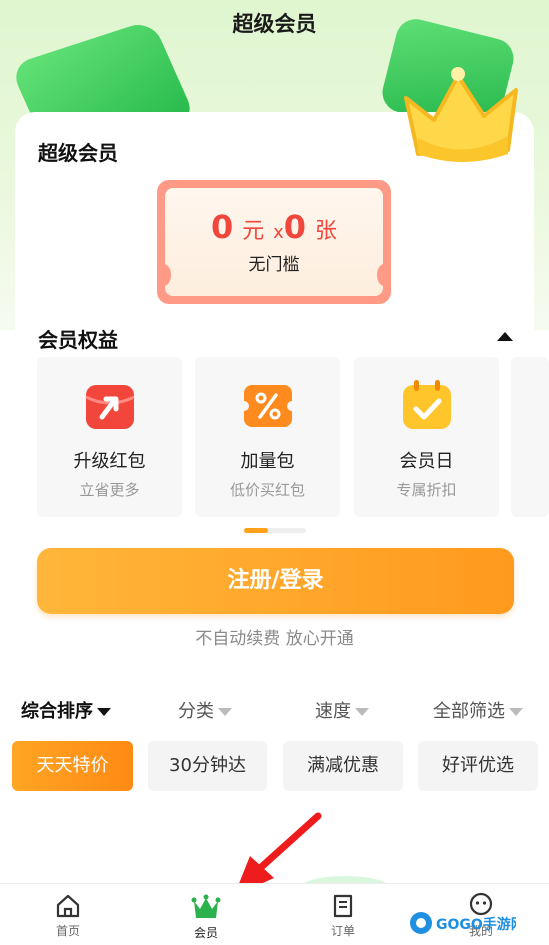 The height and width of the screenshot is (945, 549). I want to click on benefit-desc: 立省更多, so click(109, 490).